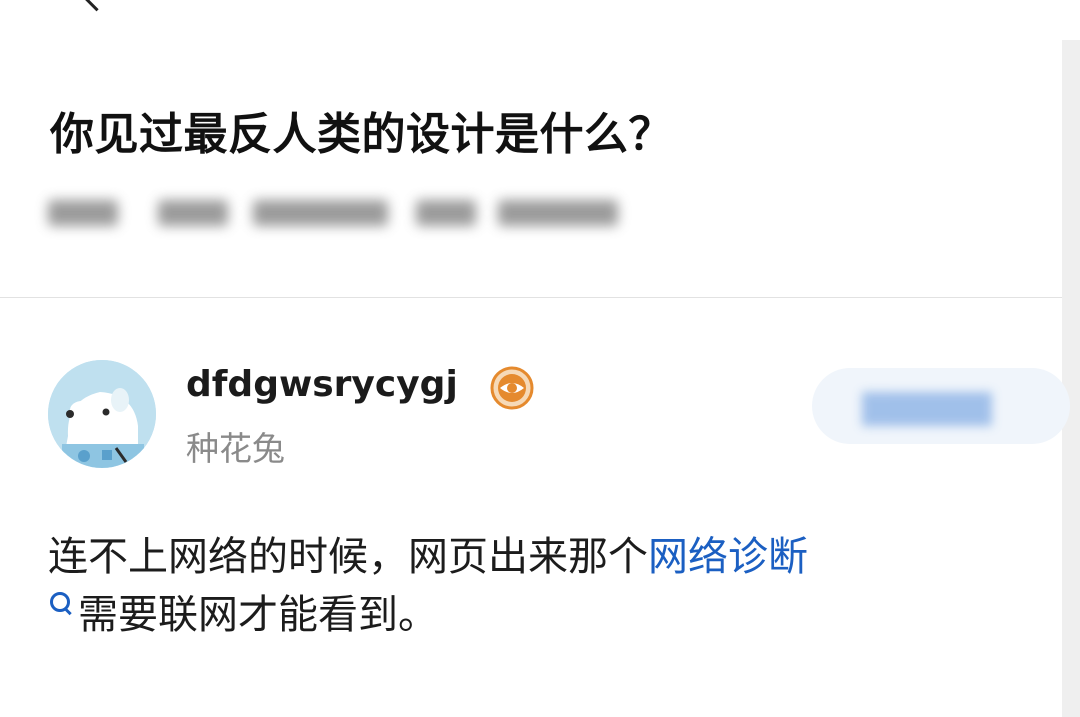 The width and height of the screenshot is (1080, 717). I want to click on network-diagnosis-link: 网络诊断, so click(728, 557).